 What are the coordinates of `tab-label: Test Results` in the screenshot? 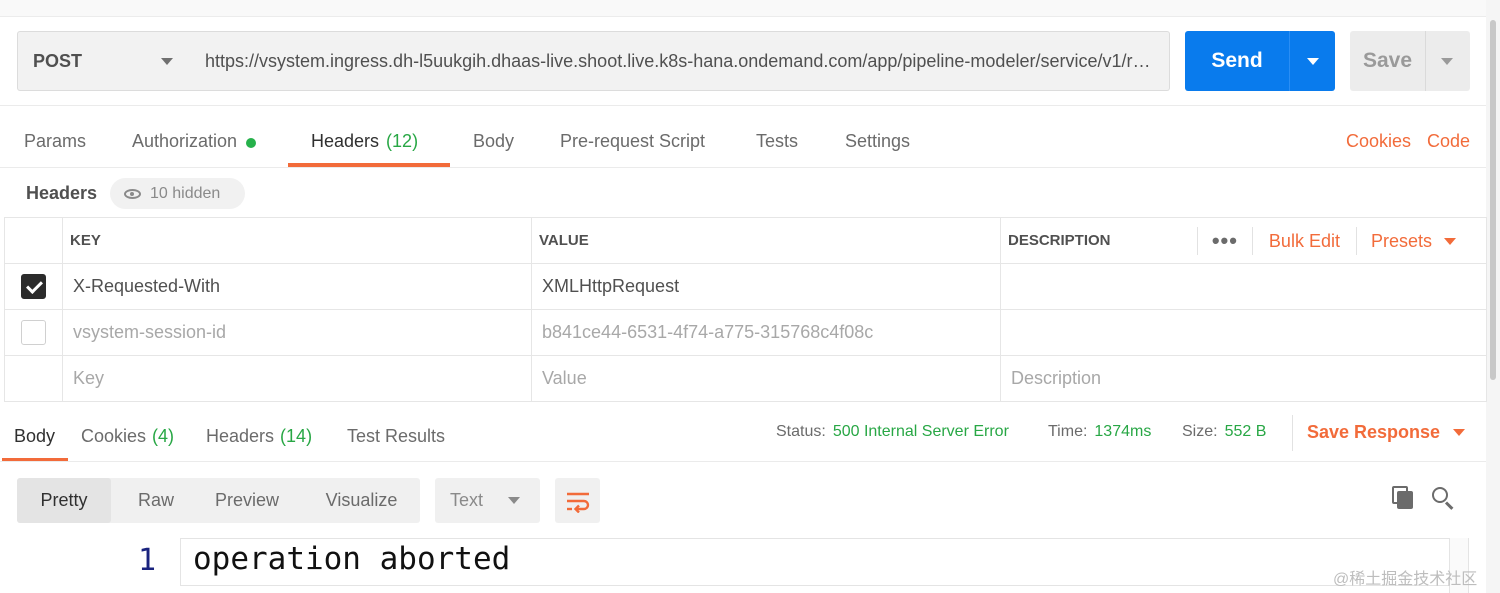 It's located at (396, 436).